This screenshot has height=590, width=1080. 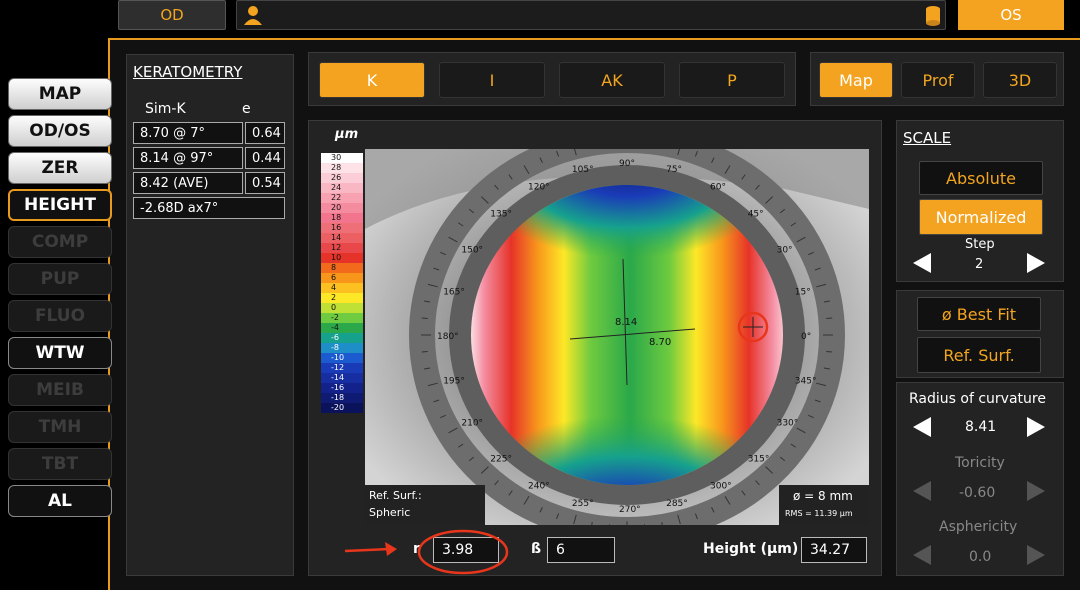 I want to click on unit-label: µm, so click(x=347, y=134).